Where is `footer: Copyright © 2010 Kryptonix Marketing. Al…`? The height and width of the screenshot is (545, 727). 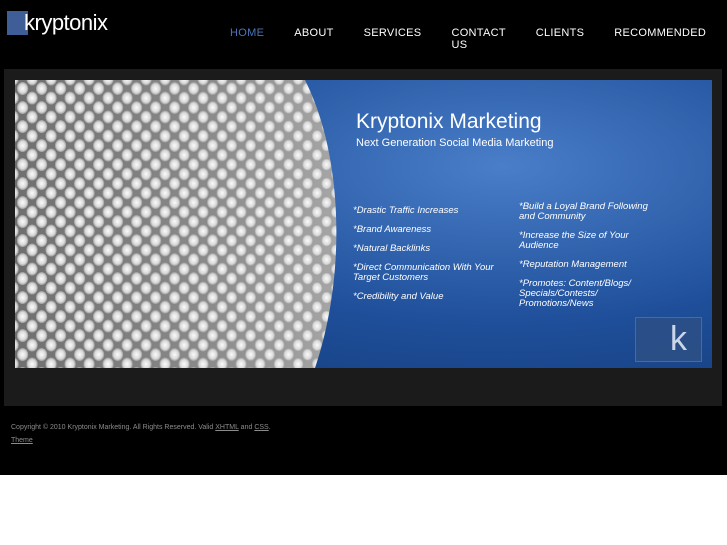 footer: Copyright © 2010 Kryptonix Marketing. Al… is located at coordinates (141, 434).